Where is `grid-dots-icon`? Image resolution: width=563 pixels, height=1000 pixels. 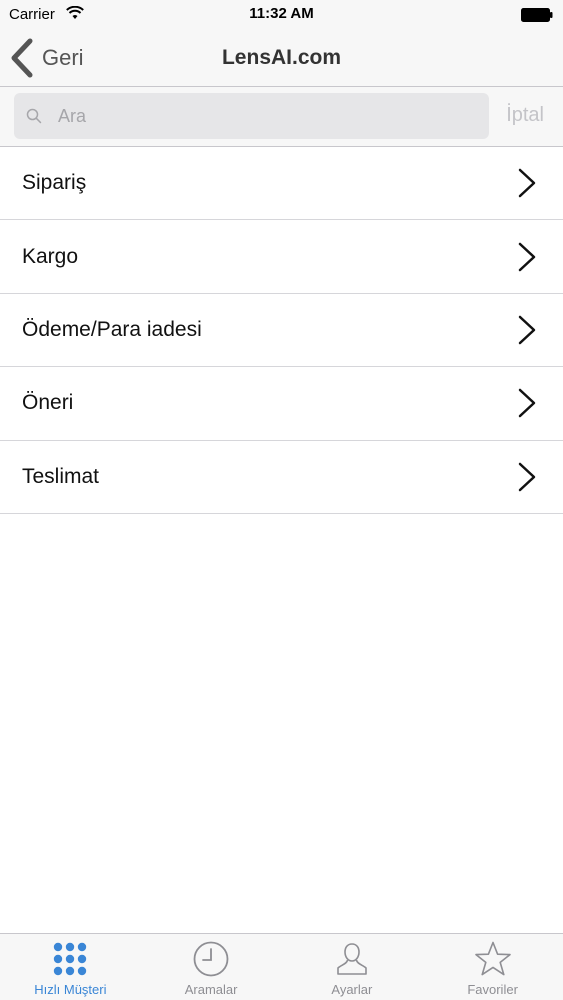
grid-dots-icon is located at coordinates (70, 959).